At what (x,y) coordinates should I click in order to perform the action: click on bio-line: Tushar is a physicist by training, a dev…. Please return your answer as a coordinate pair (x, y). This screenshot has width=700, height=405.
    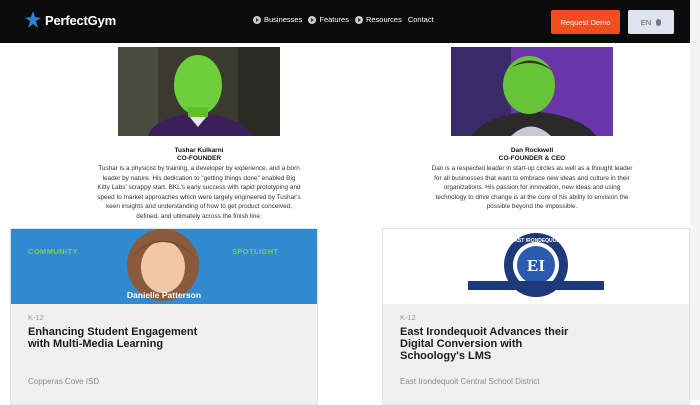
    Looking at the image, I should click on (199, 168).